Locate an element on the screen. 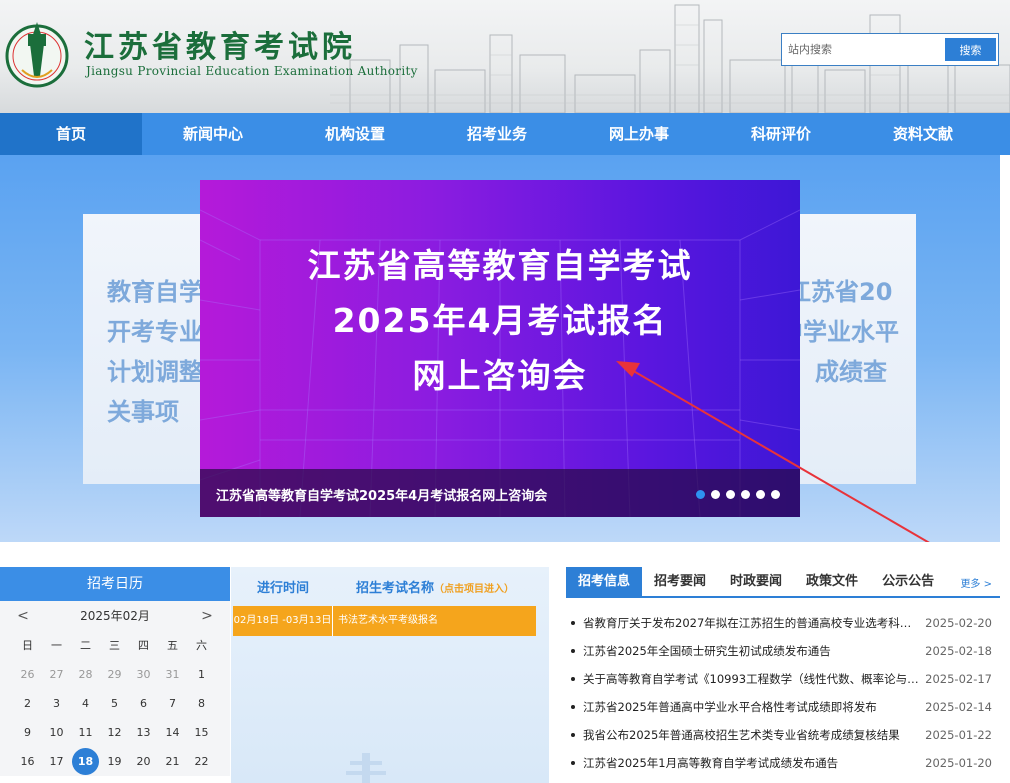  authority-logo-icon is located at coordinates (37, 55).